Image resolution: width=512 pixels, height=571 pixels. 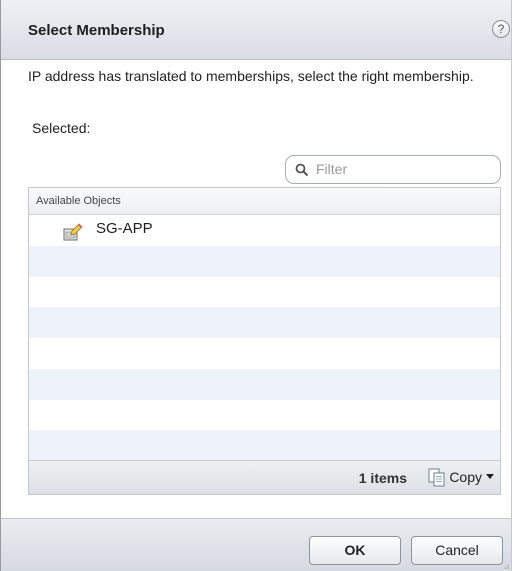 I want to click on copy-label: Copy, so click(x=465, y=477).